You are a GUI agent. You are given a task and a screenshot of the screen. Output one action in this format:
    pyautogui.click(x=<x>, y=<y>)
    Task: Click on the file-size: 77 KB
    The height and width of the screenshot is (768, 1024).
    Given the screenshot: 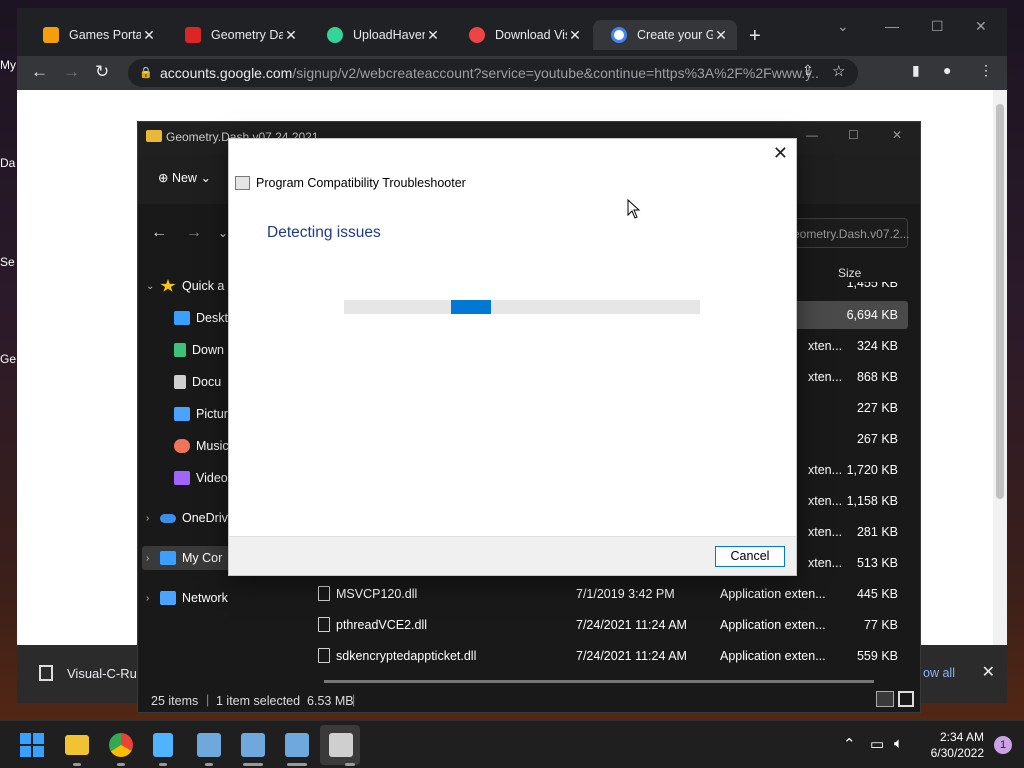 What is the action you would take?
    pyautogui.click(x=880, y=625)
    